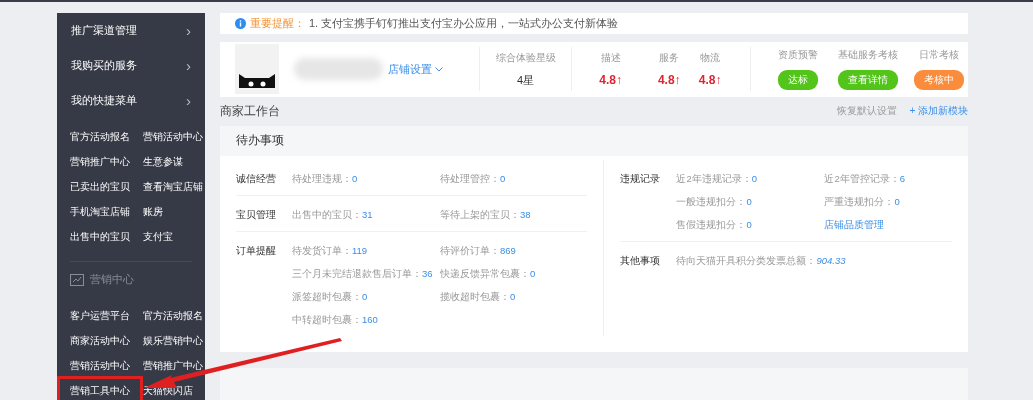 The width and height of the screenshot is (1033, 400). I want to click on sidebar-link: 营销工具中心, so click(100, 389).